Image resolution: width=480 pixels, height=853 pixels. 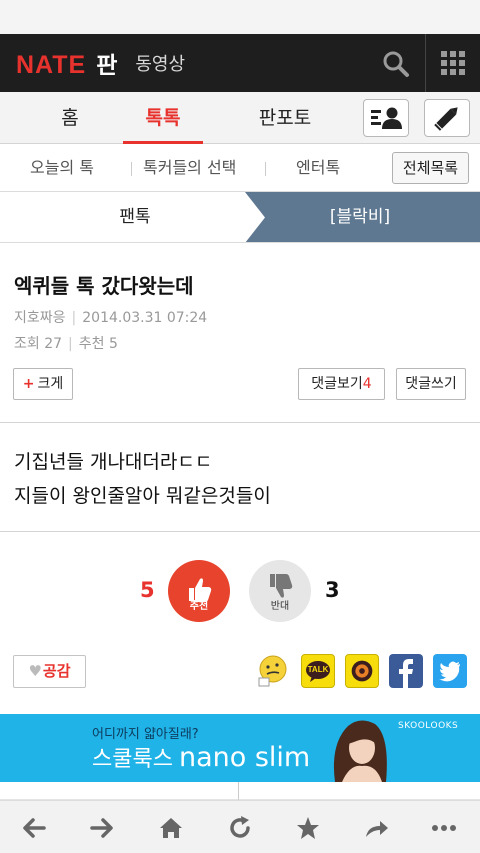 I want to click on view-comments-button: 댓글보기4, so click(x=341, y=384).